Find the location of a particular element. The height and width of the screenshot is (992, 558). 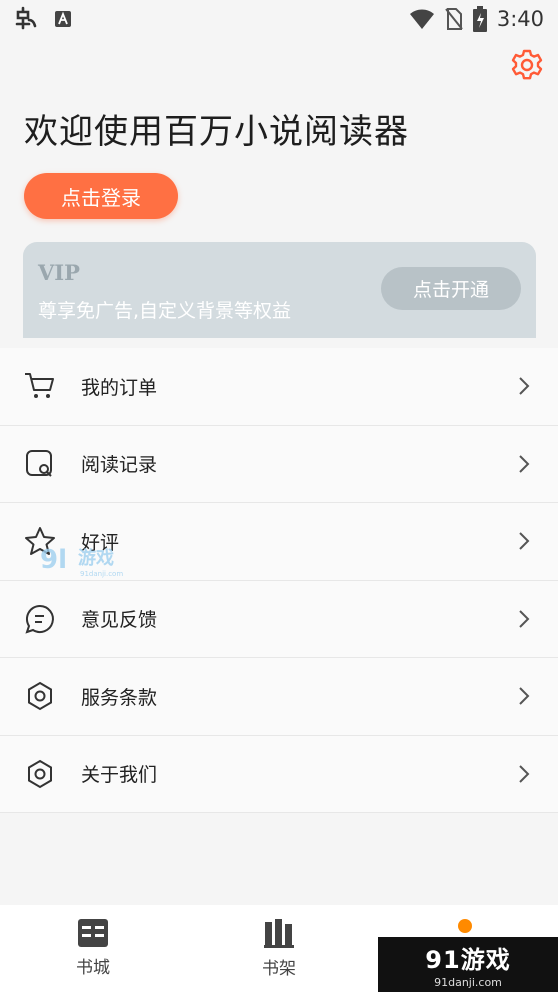

vip-description: 尊享免广告,自定义背景等权益 is located at coordinates (165, 311).